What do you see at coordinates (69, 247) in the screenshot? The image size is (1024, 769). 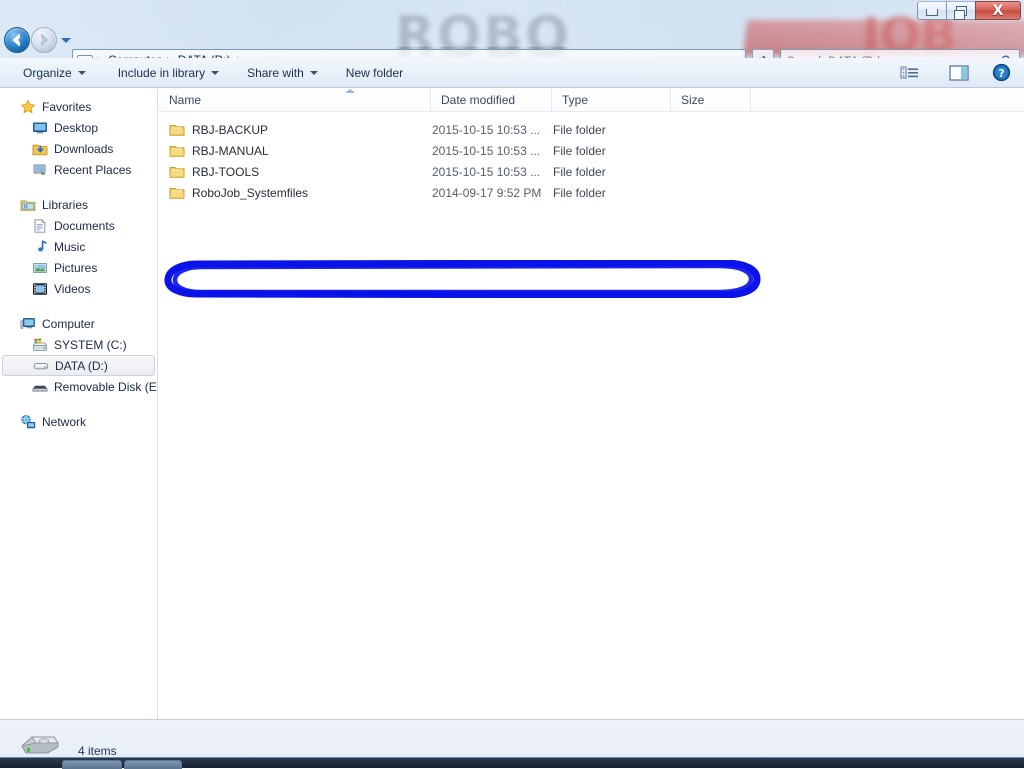 I see `sidebar-label: Music` at bounding box center [69, 247].